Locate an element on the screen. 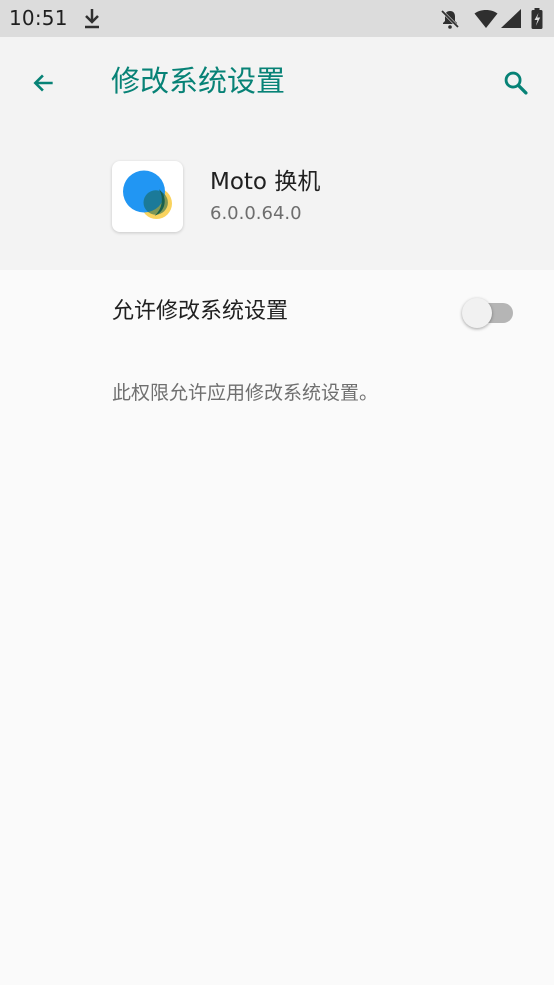  back-arrow-icon is located at coordinates (43, 83).